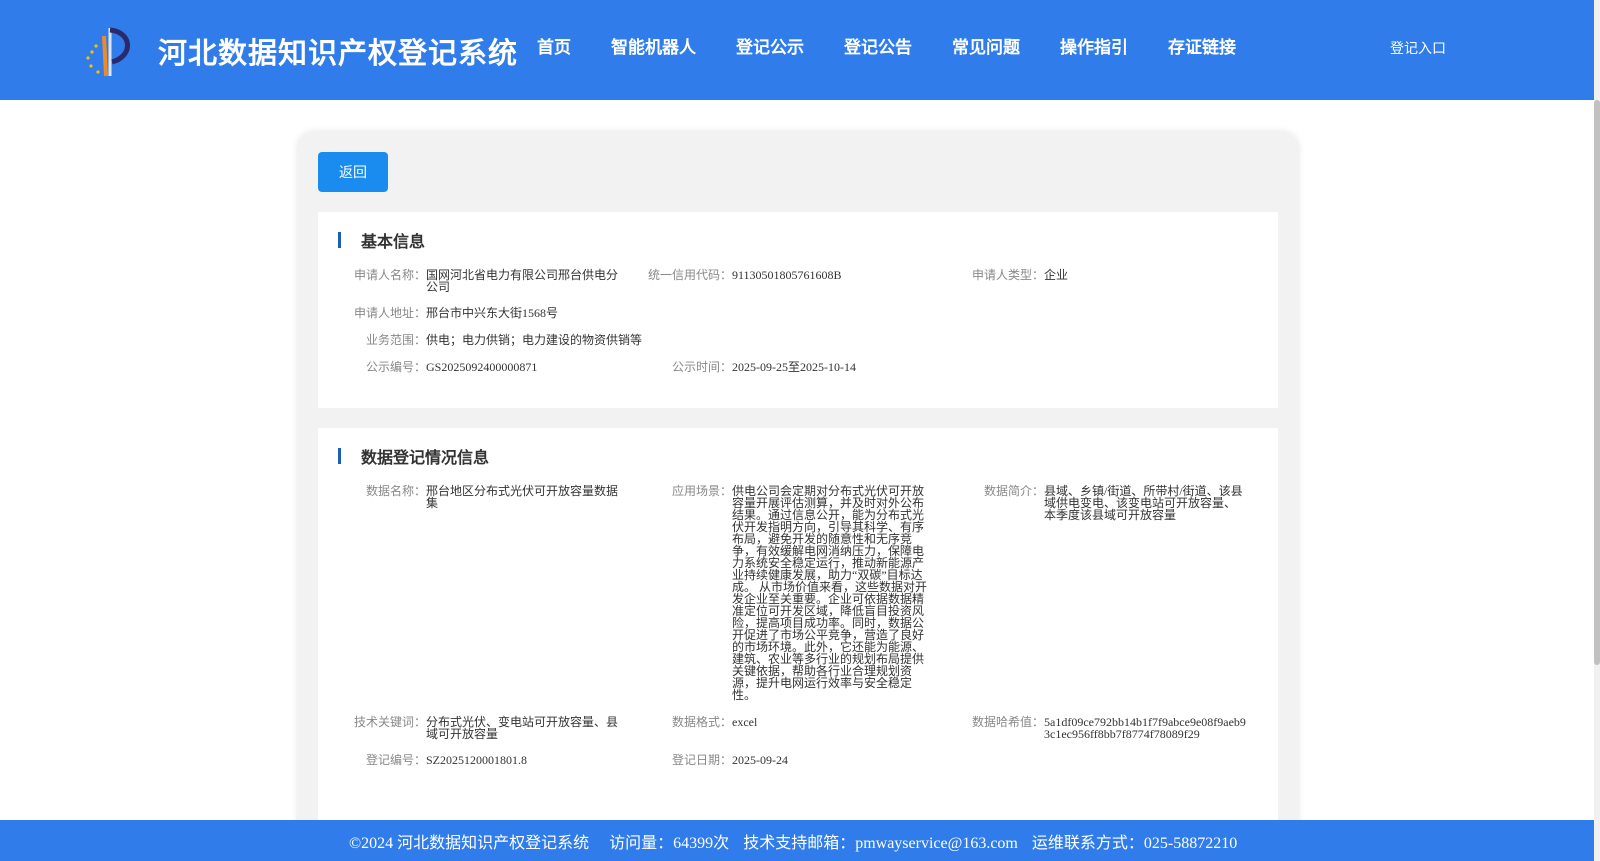 This screenshot has height=861, width=1600. What do you see at coordinates (690, 275) in the screenshot?
I see `credit-code-label: 统一信用代码：` at bounding box center [690, 275].